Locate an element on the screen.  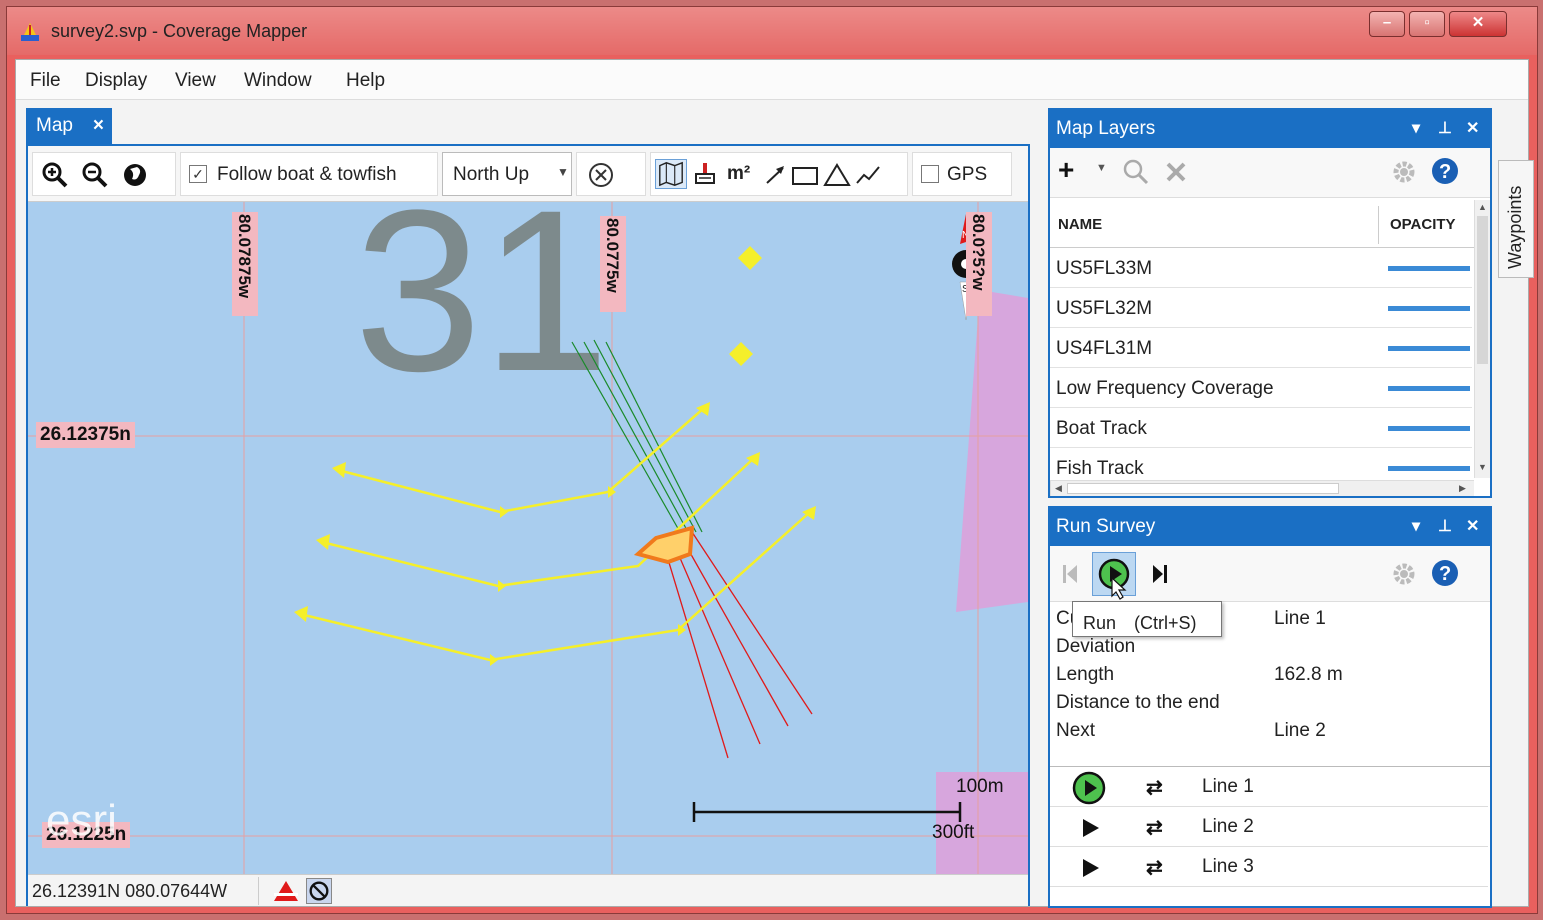
layer-row: US5FL33M is located at coordinates (1261, 268).